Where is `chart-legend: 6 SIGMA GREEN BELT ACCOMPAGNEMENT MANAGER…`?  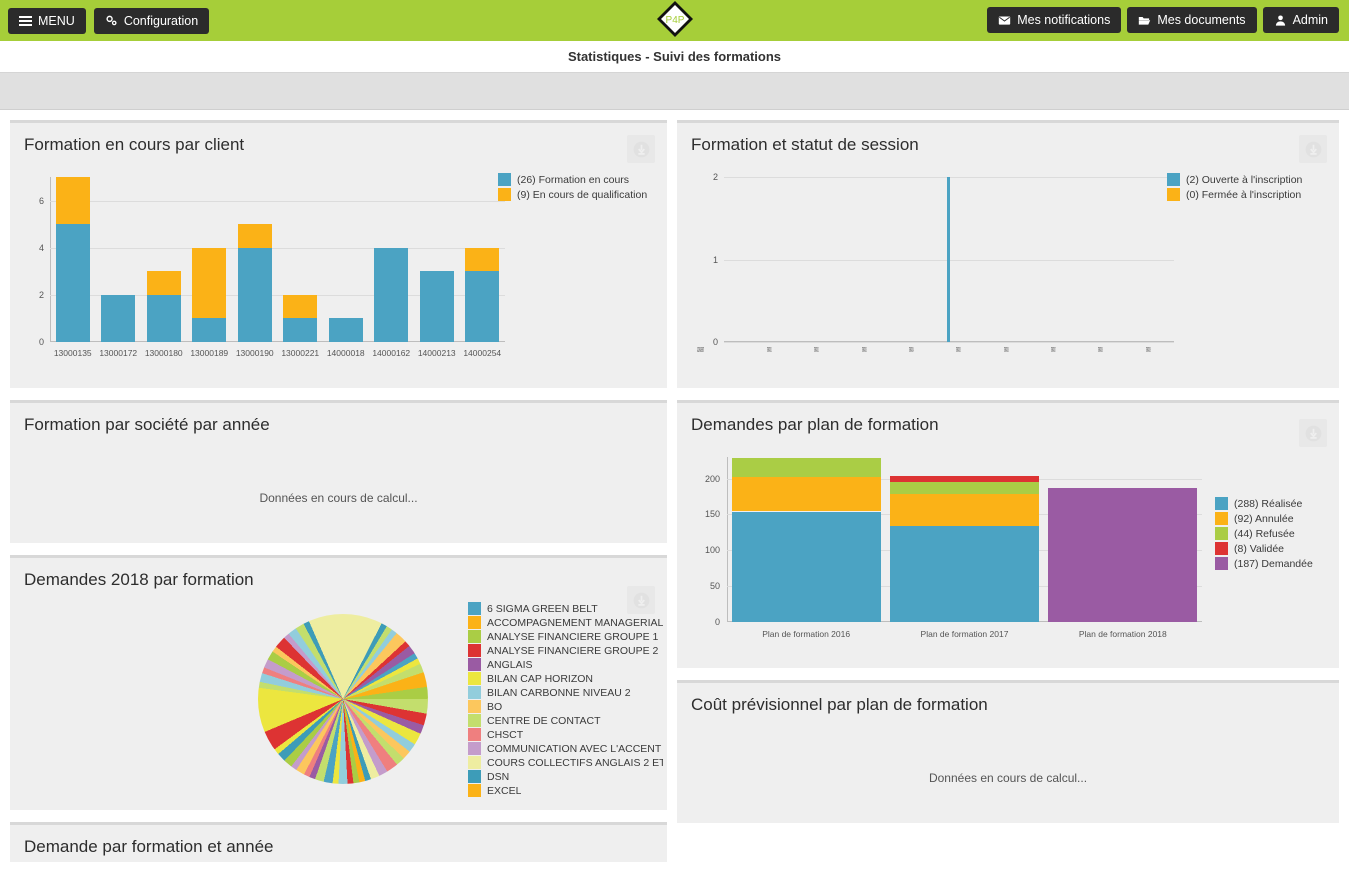 chart-legend: 6 SIGMA GREEN BELT ACCOMPAGNEMENT MANAGER… is located at coordinates (565, 700).